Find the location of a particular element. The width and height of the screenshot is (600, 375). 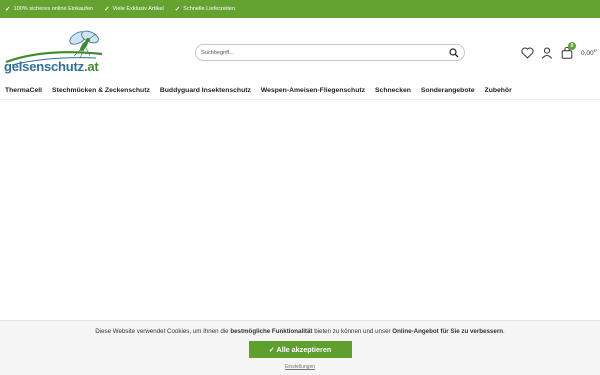

cart-count-badge: 0 is located at coordinates (572, 46).